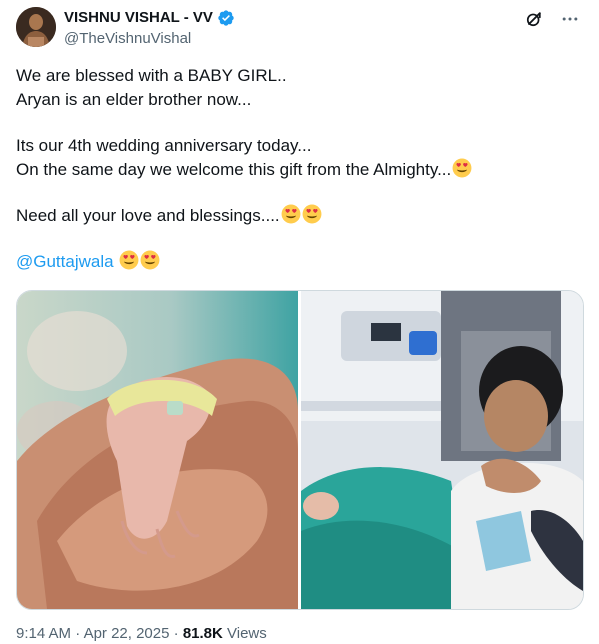 Image resolution: width=599 pixels, height=644 pixels. What do you see at coordinates (296, 262) in the screenshot?
I see `tweet-line-with-emoji: @Guttajwala` at bounding box center [296, 262].